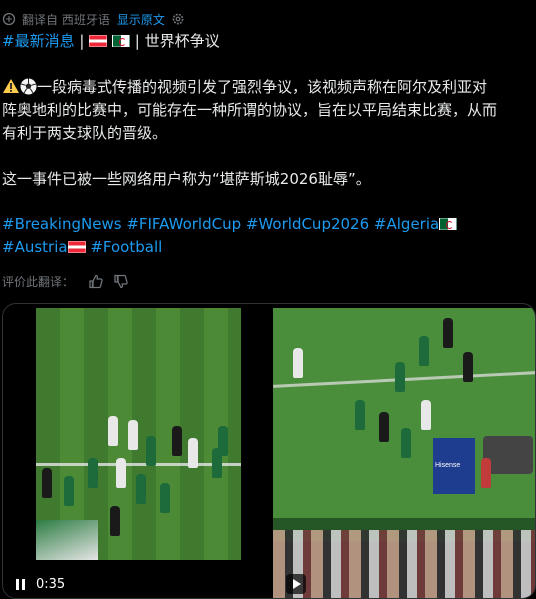  I want to click on video-controls: 0:35, so click(40, 584).